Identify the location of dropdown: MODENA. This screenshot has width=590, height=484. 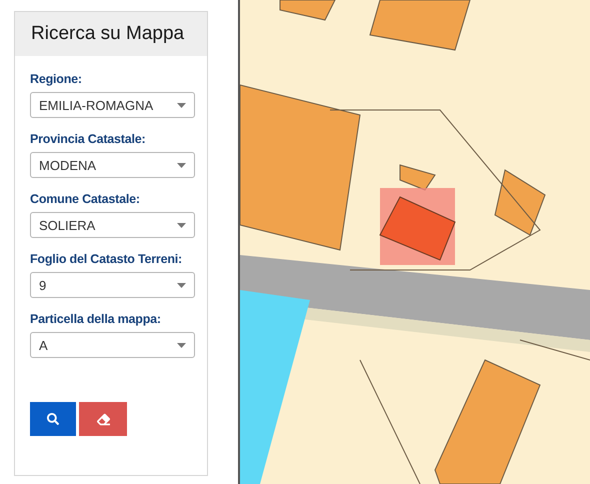
(112, 165).